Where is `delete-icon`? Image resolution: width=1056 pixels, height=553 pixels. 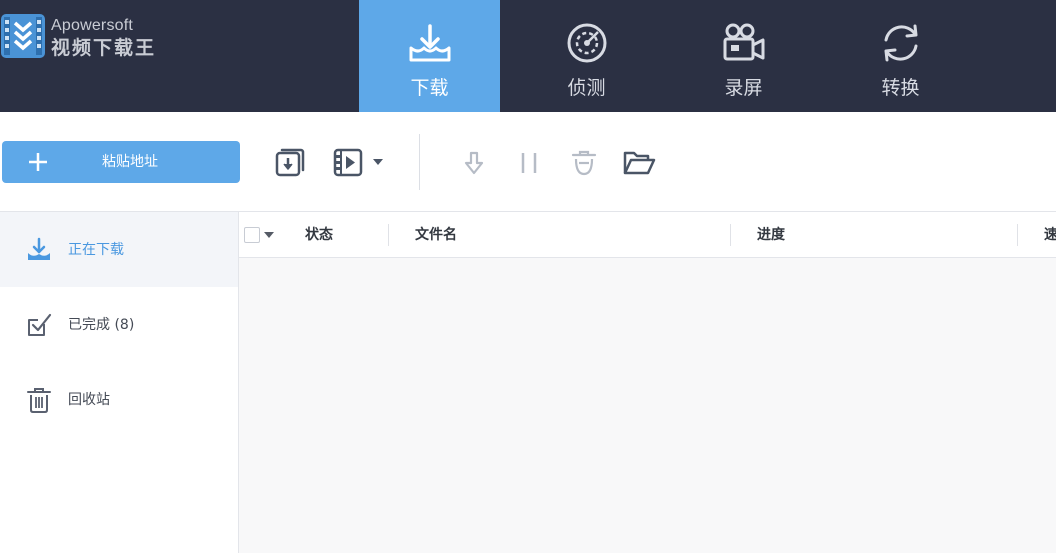 delete-icon is located at coordinates (584, 163).